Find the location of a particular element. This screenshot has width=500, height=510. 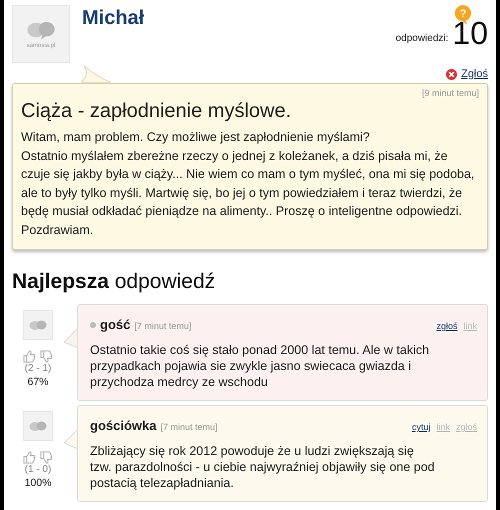

question-time: [9 minut temu] is located at coordinates (449, 93).